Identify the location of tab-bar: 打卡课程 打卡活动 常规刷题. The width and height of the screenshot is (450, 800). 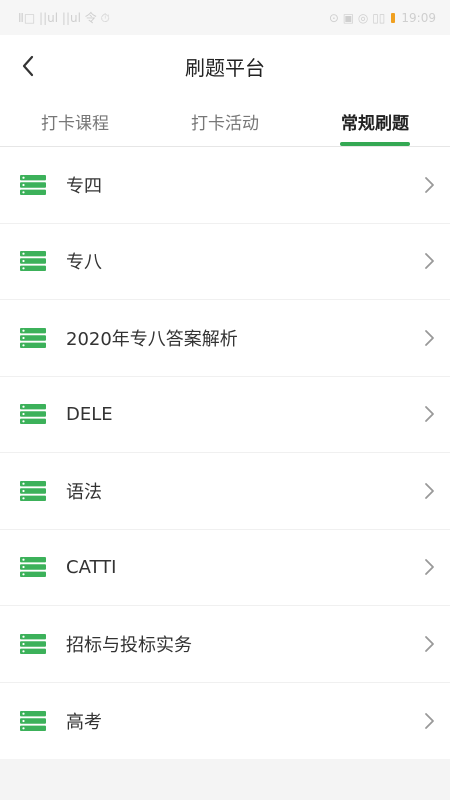
(225, 122).